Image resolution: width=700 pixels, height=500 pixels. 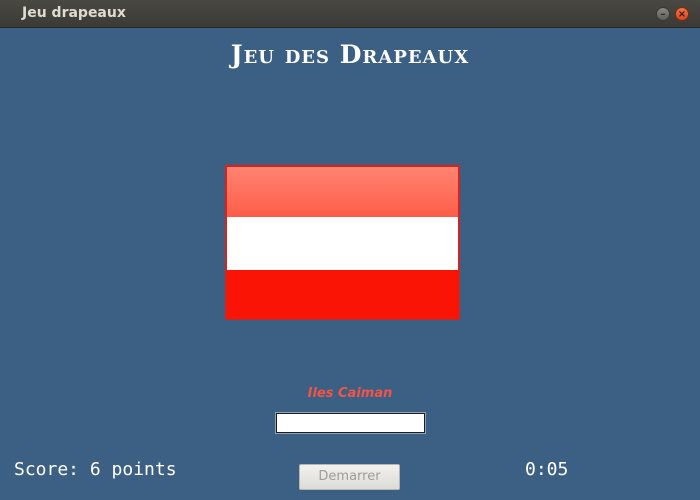 I want to click on window-titlebar: Jeu drapeaux – ×, so click(x=350, y=14).